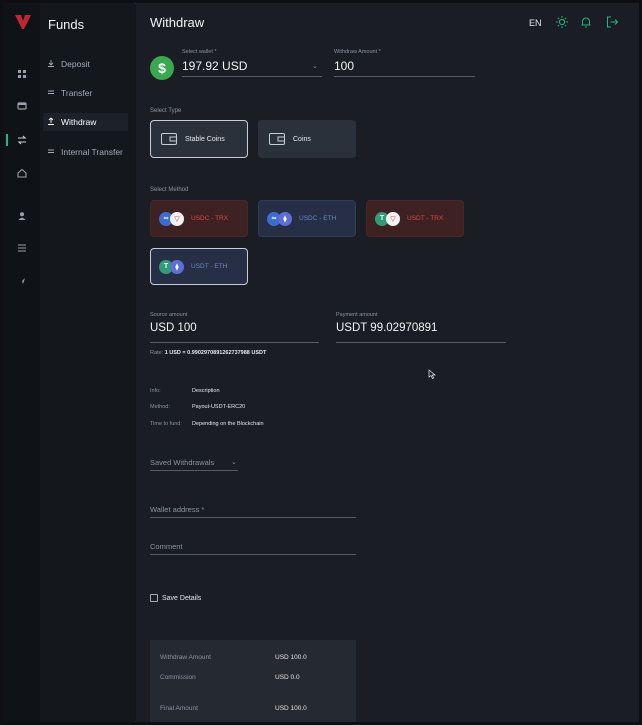 The height and width of the screenshot is (725, 642). Describe the element at coordinates (22, 248) in the screenshot. I see `list-icon` at that location.